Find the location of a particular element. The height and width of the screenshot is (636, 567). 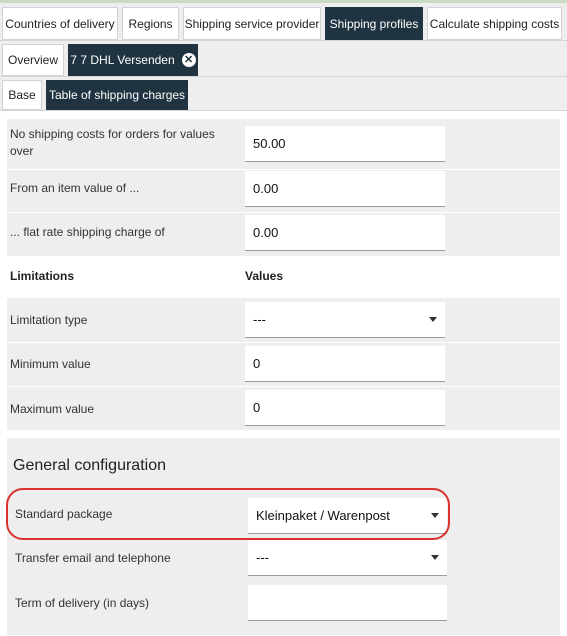

tab-base: Base is located at coordinates (22, 95).